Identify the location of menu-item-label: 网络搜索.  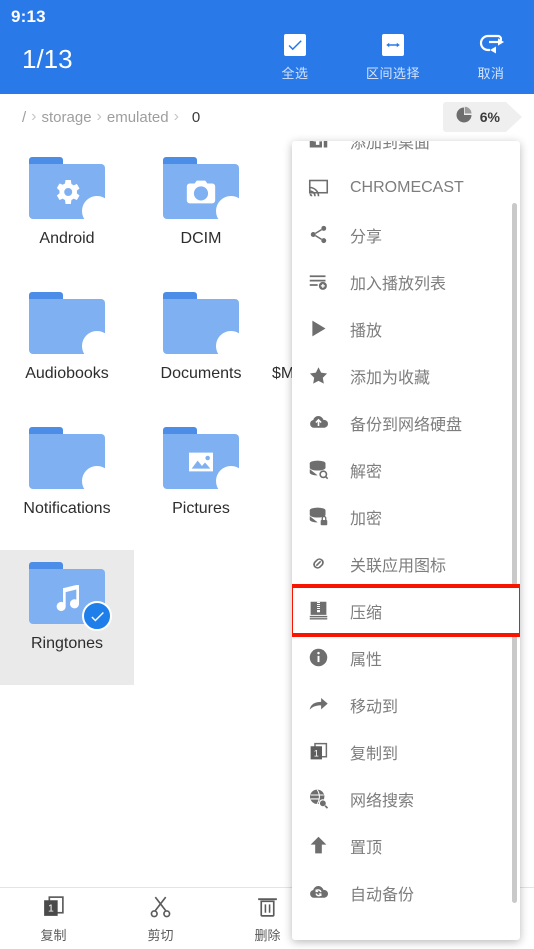
(382, 801).